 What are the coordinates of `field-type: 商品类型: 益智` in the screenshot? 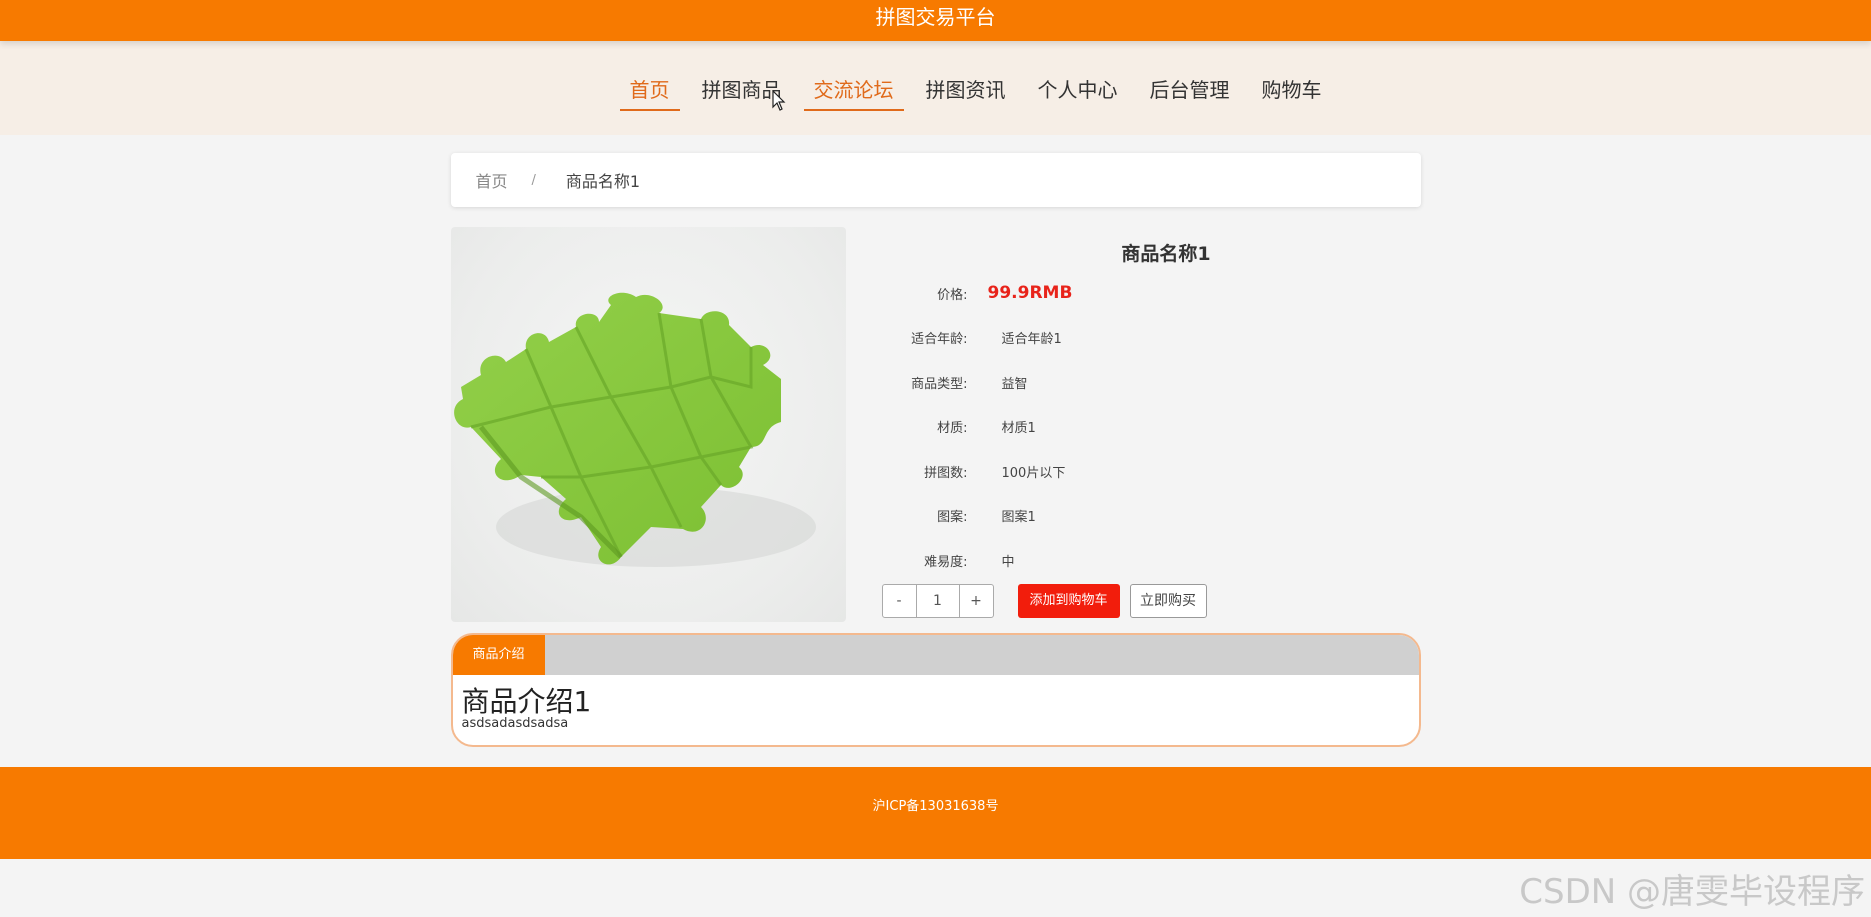 It's located at (1151, 382).